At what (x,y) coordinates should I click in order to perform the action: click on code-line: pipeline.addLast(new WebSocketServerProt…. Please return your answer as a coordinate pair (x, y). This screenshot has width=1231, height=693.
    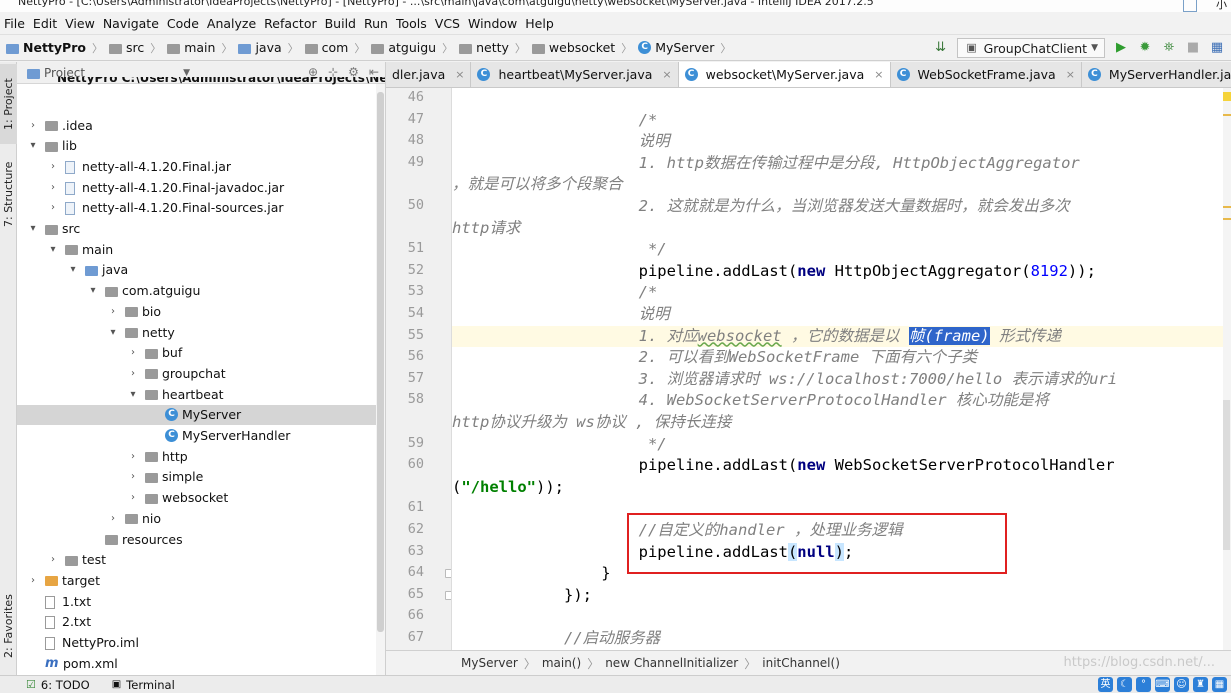
    Looking at the image, I should click on (783, 465).